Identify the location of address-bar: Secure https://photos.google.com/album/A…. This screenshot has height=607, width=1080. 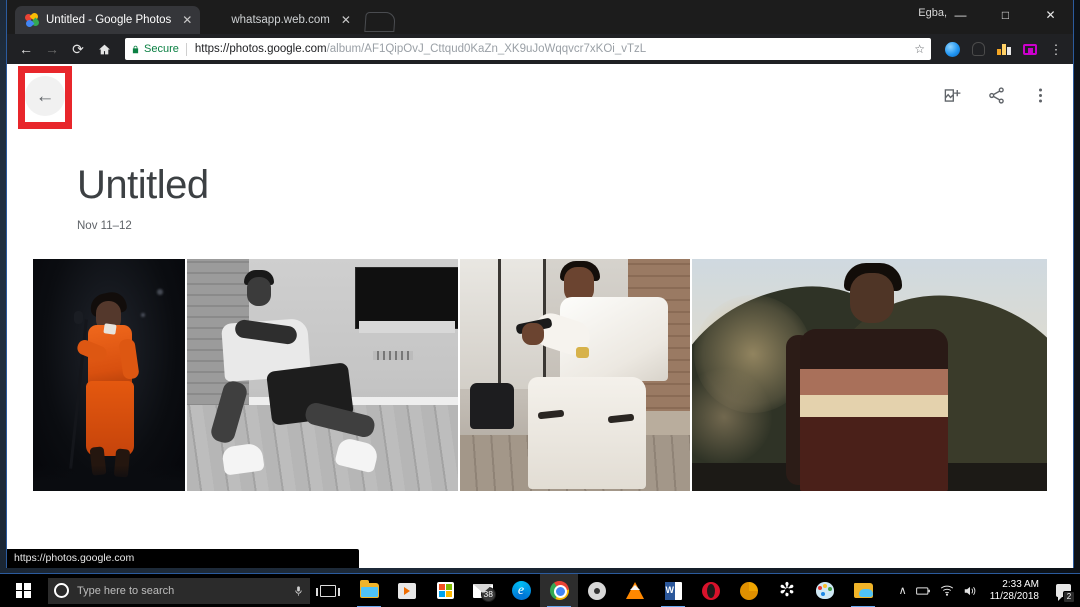
(528, 49).